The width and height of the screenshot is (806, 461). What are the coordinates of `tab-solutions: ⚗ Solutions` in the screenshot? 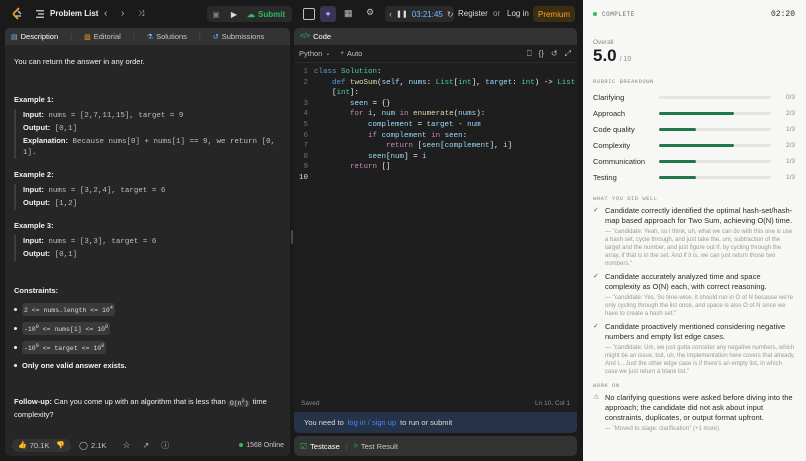 It's located at (167, 36).